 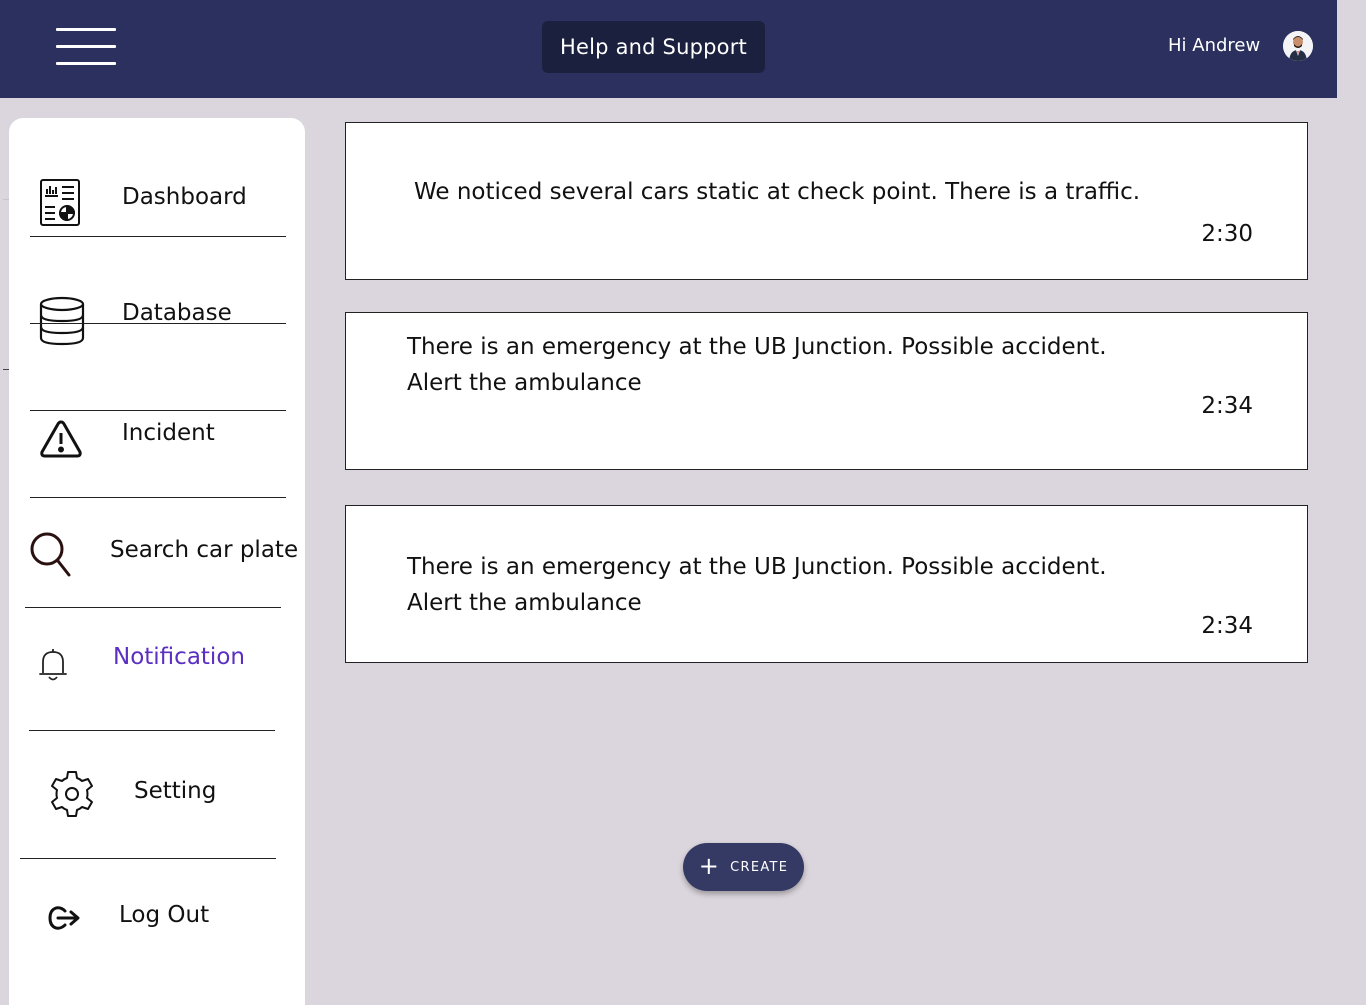 What do you see at coordinates (61, 441) in the screenshot?
I see `warning-triangle-icon` at bounding box center [61, 441].